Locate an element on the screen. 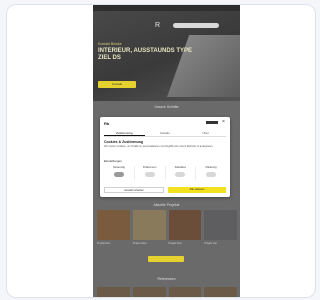  toggle-label: Notwendig is located at coordinates (118, 167).